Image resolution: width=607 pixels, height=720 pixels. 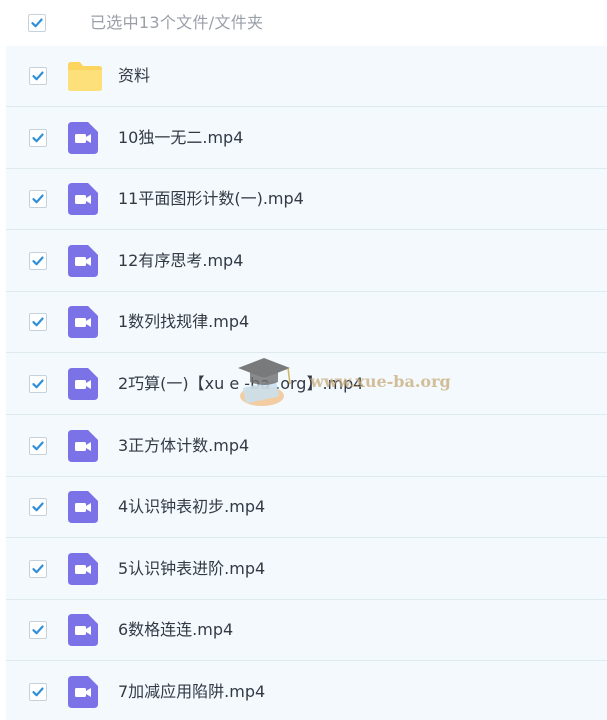 I want to click on file-row: 12有序思考.mp4, so click(x=306, y=261).